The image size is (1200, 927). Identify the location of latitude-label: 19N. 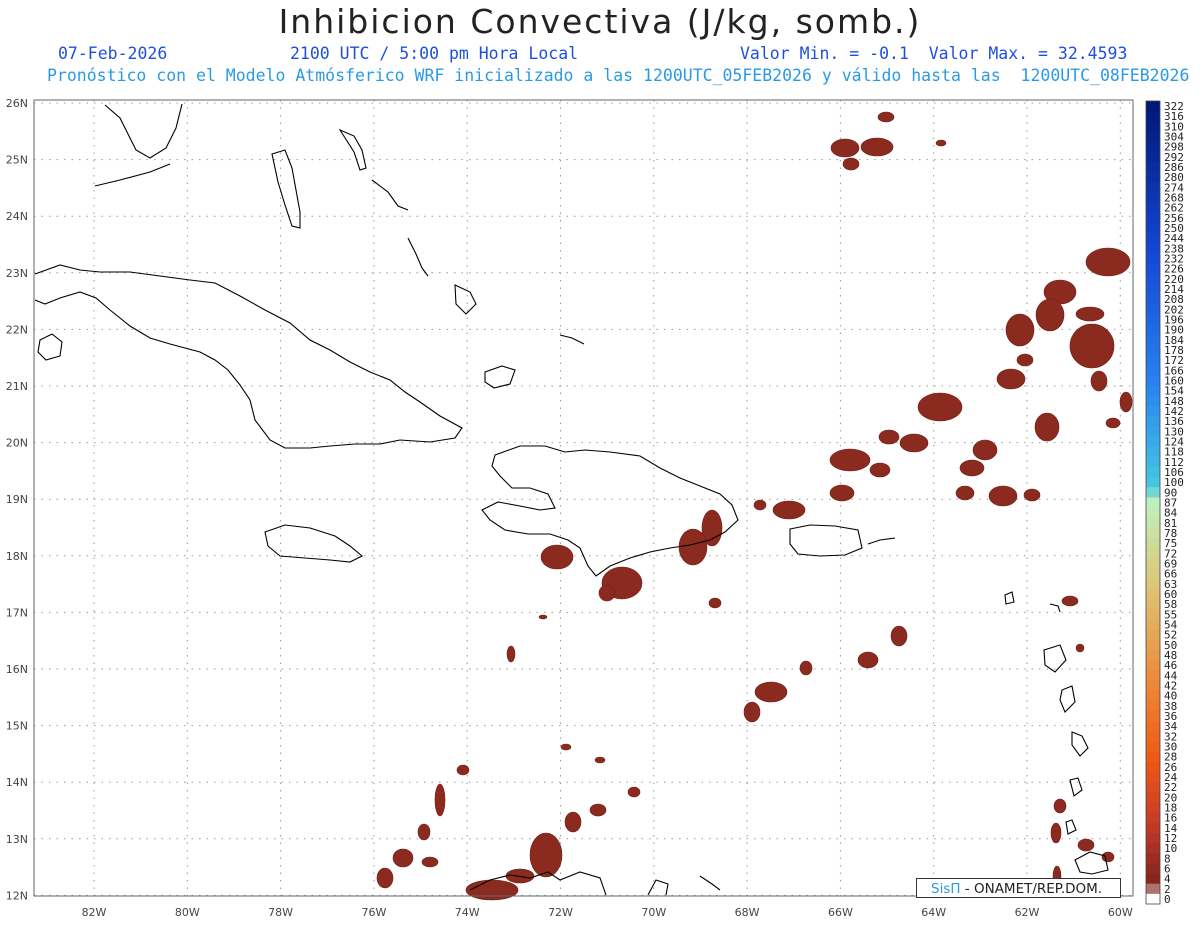
(17, 499).